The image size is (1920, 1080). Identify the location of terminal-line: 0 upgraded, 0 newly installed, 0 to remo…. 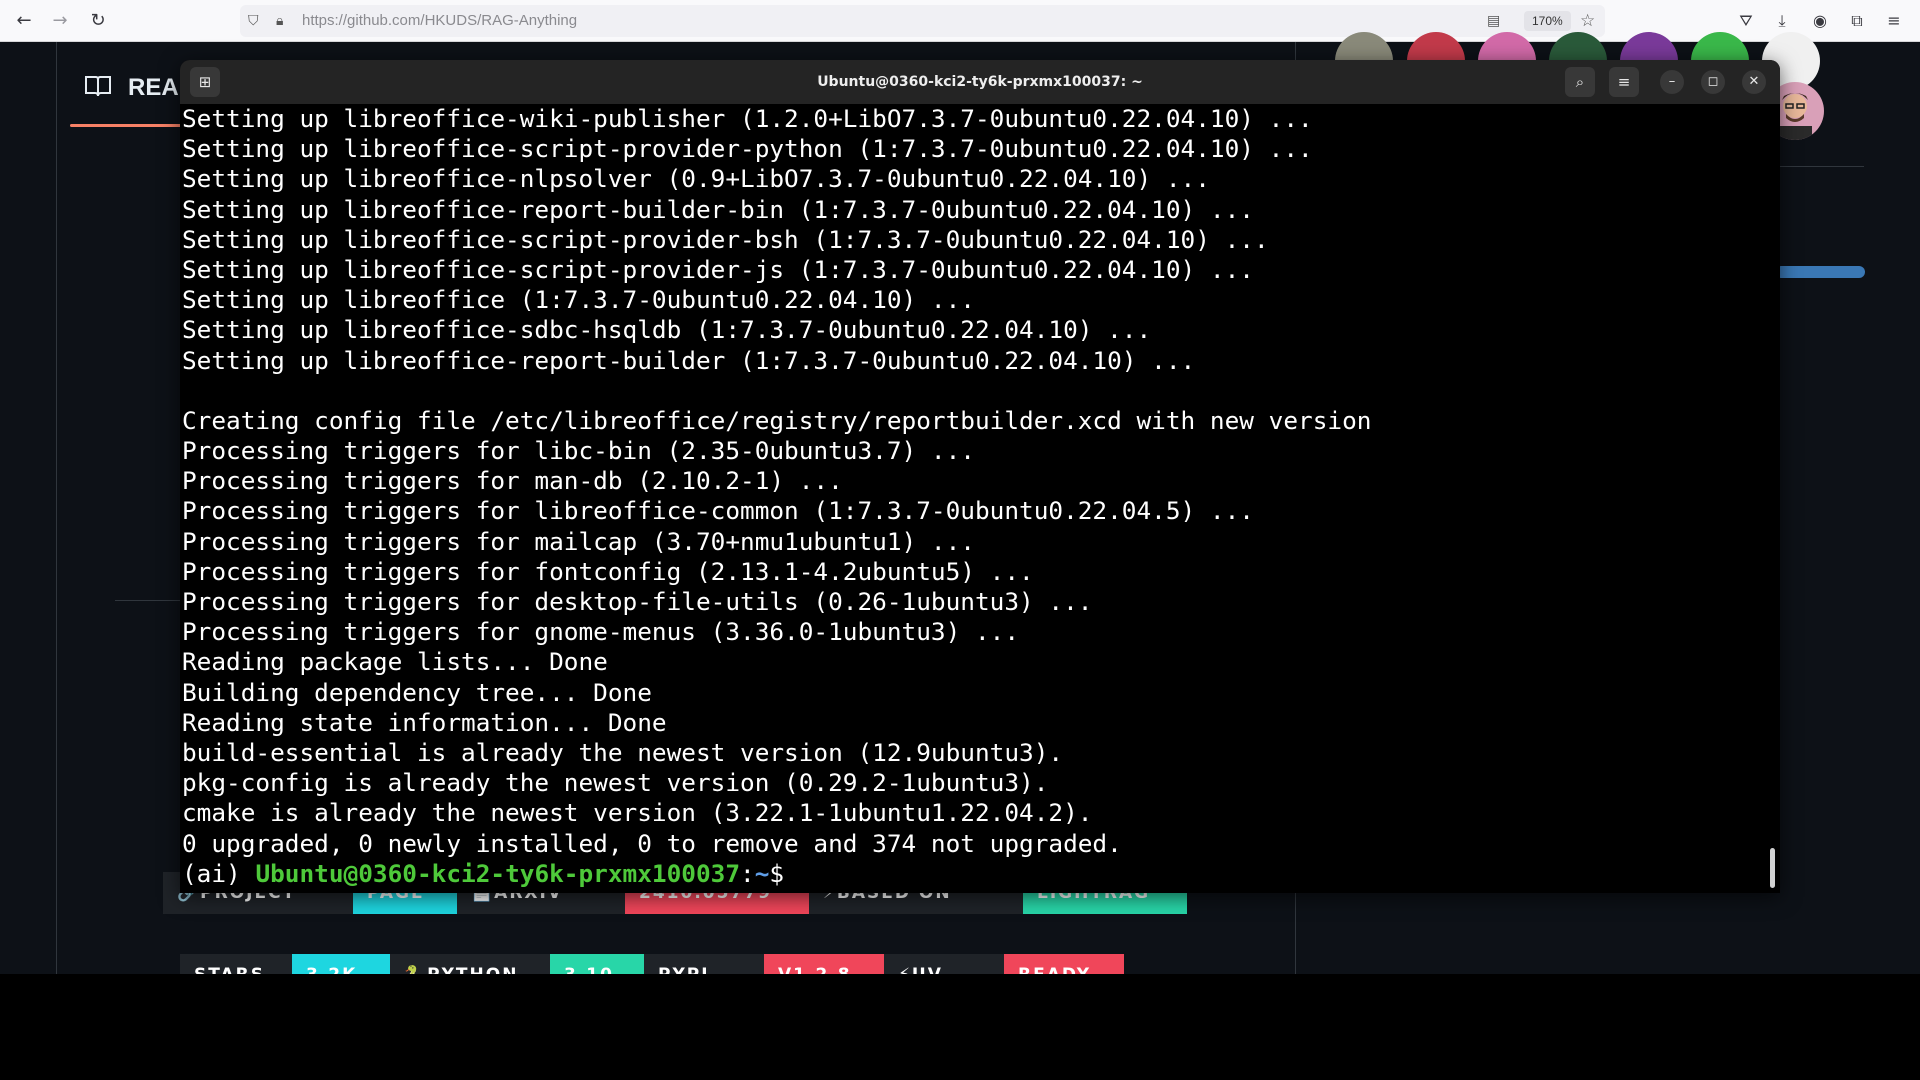
(652, 843).